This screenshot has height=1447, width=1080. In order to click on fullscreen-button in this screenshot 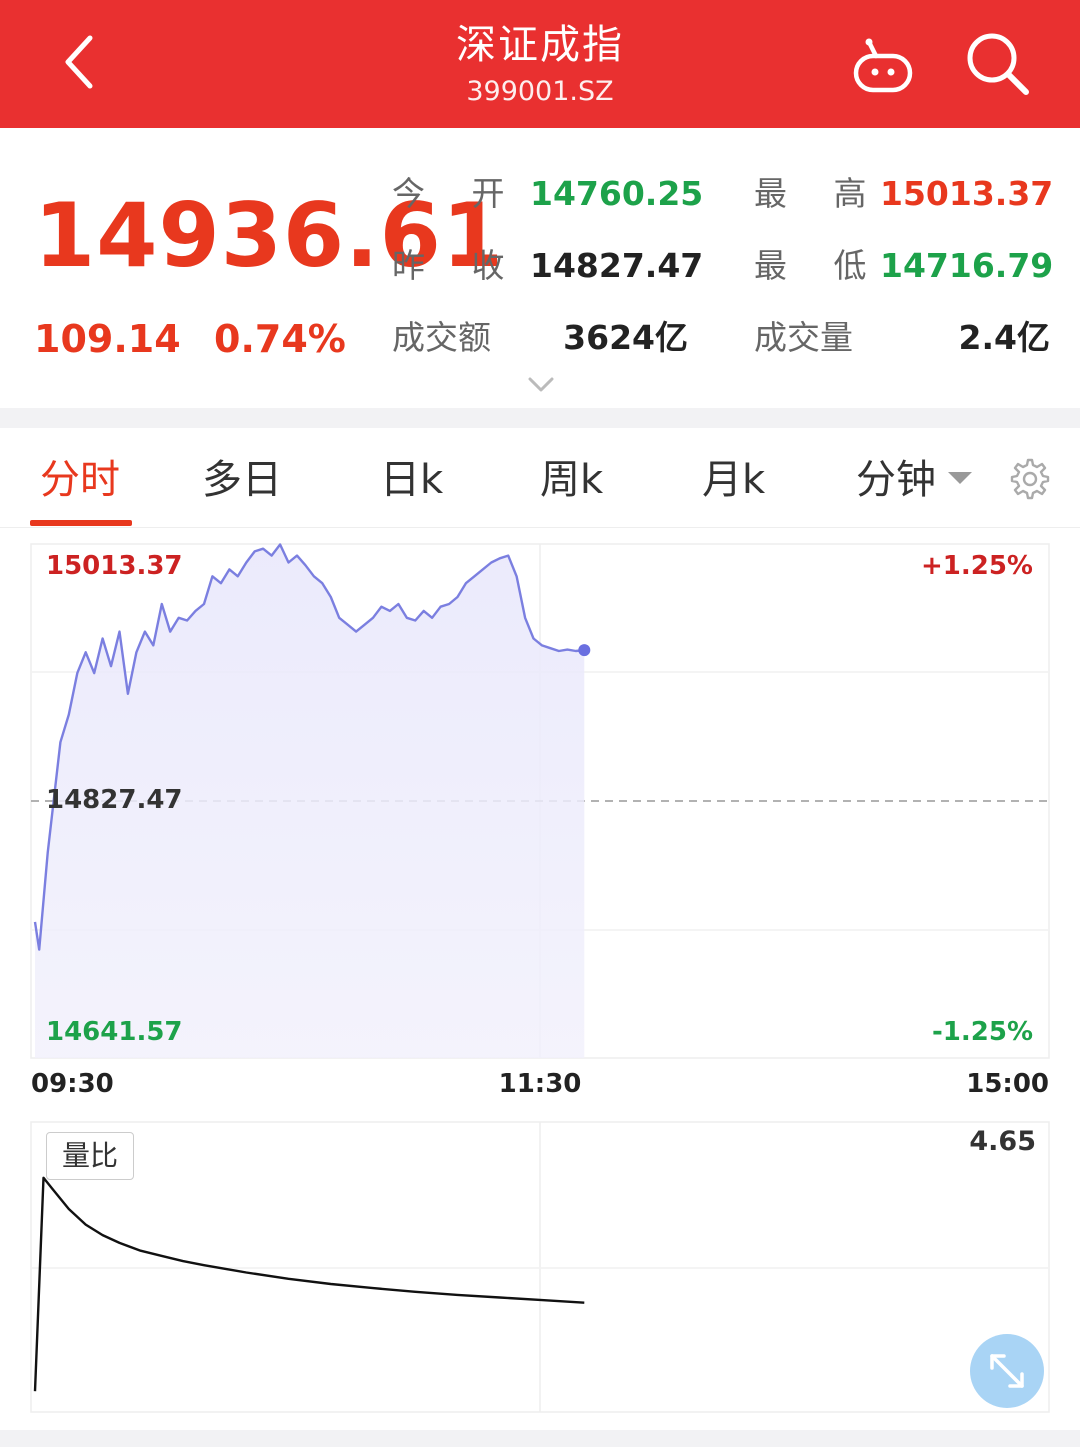, I will do `click(1007, 1371)`.